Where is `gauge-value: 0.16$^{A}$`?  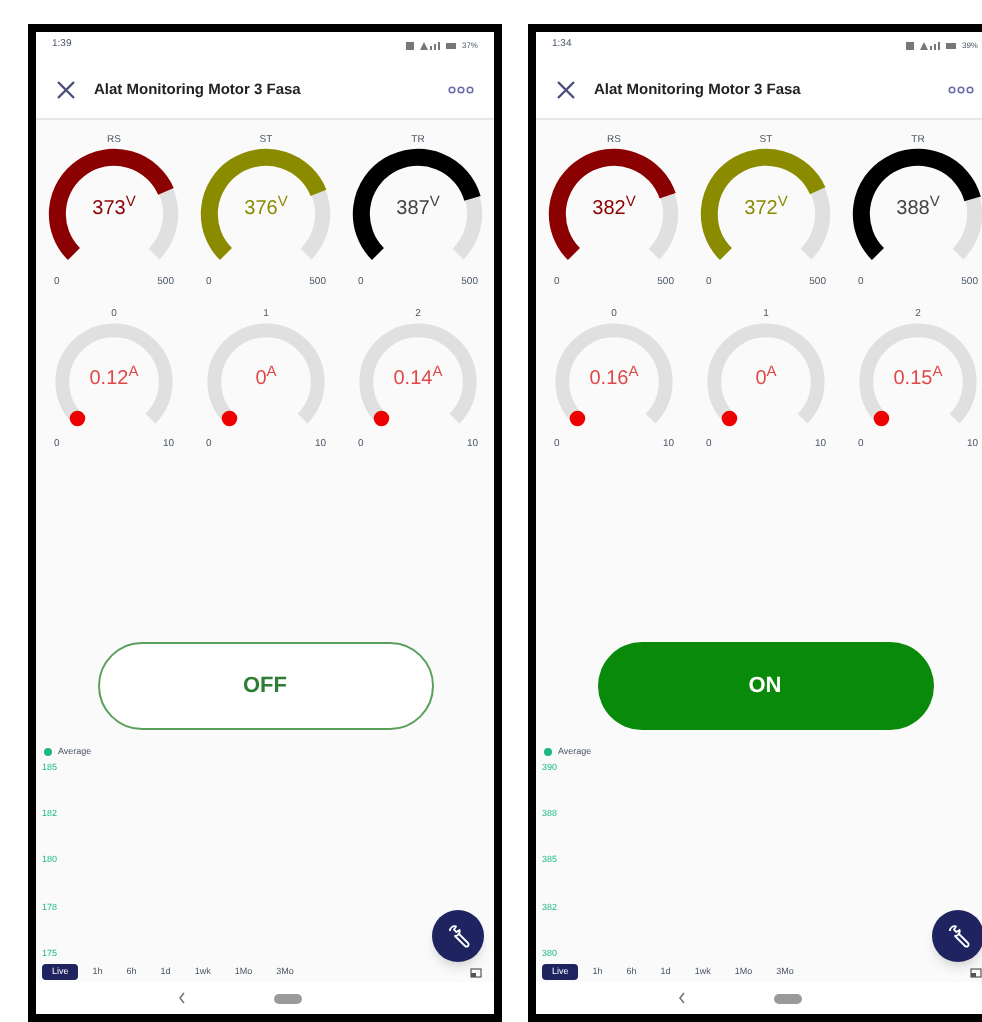 gauge-value: 0.16$^{A}$ is located at coordinates (614, 379).